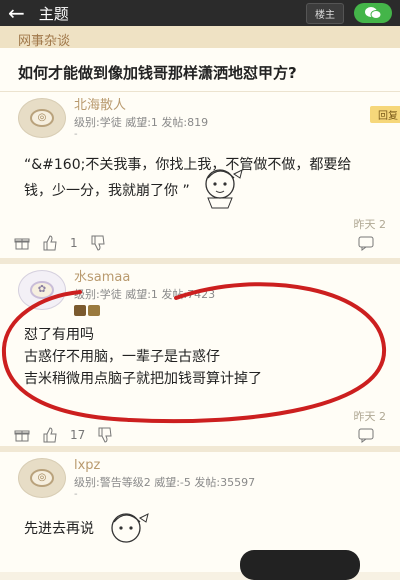  I want to click on user-level: 级别:学徒 威望:1 发帖:7423, so click(145, 294).